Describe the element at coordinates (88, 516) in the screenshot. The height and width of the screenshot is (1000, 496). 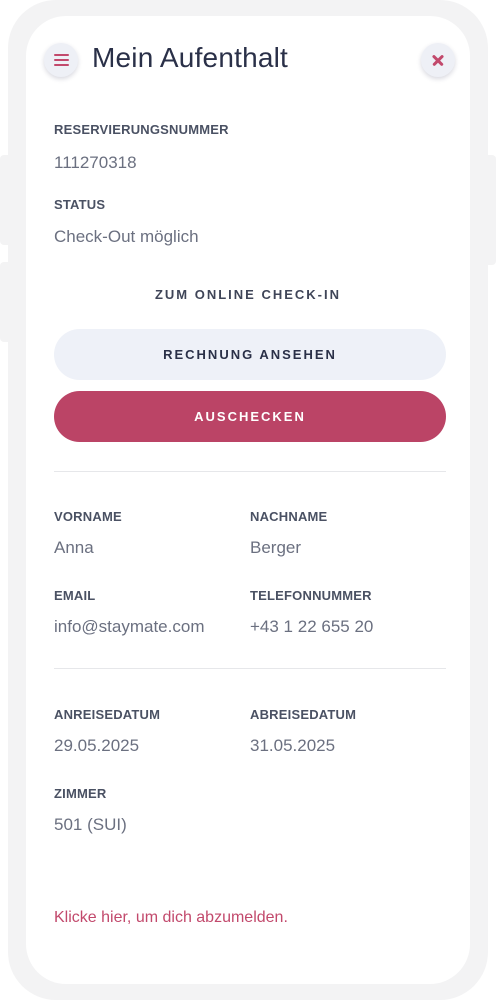
I see `firstname-label: VORNAME` at that location.